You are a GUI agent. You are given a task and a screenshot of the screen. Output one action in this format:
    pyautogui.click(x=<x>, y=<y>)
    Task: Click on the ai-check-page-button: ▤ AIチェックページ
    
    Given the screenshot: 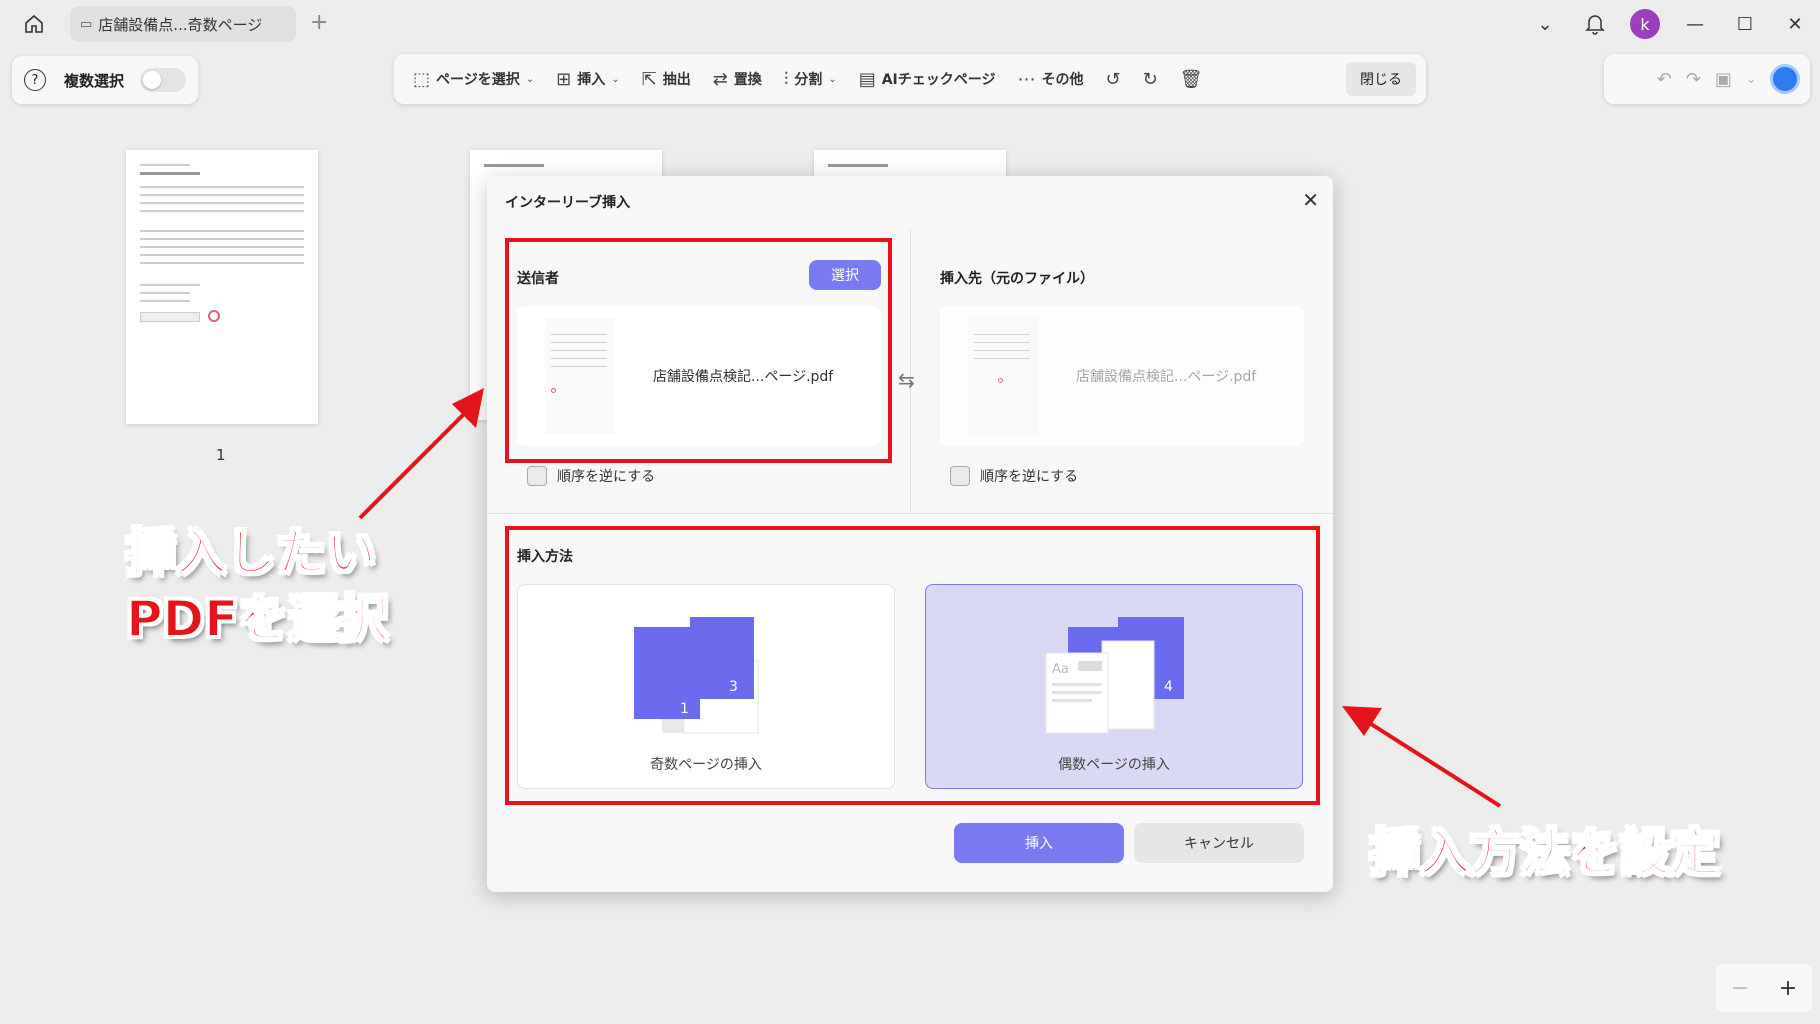 What is the action you would take?
    pyautogui.click(x=927, y=79)
    